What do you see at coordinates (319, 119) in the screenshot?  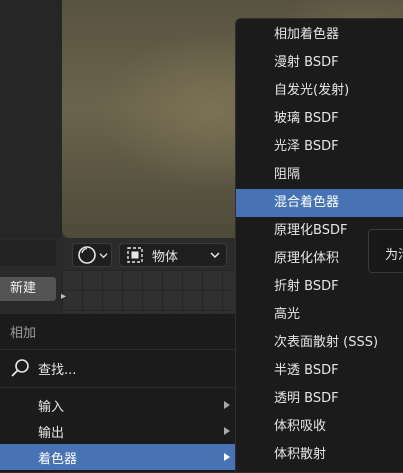 I see `shader-item-glass-bsdf: 玻璃 BSDF` at bounding box center [319, 119].